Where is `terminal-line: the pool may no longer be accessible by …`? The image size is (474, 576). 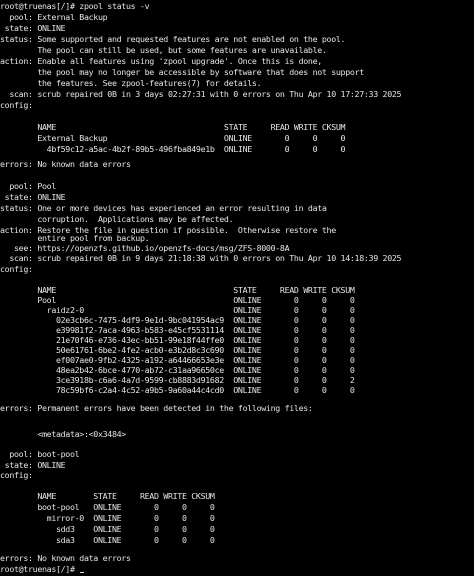
terminal-line: the pool may no longer be accessible by … is located at coordinates (182, 72).